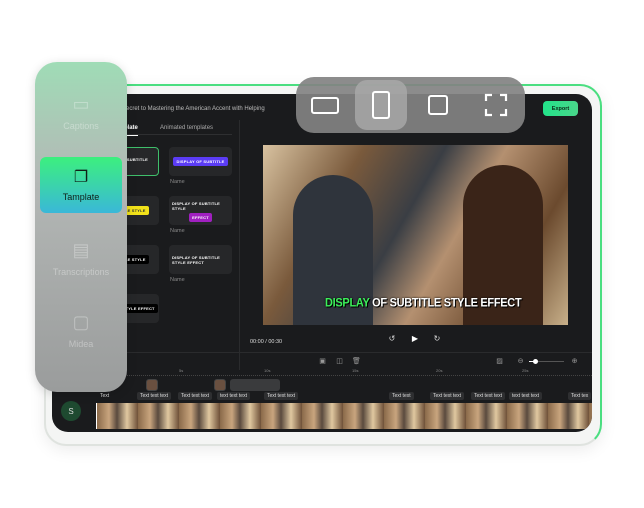 This screenshot has height=508, width=644. Describe the element at coordinates (423, 303) in the screenshot. I see `subtitle-overlay: DISPLAY OF SUBTITLE STYLE EFFECT` at that location.